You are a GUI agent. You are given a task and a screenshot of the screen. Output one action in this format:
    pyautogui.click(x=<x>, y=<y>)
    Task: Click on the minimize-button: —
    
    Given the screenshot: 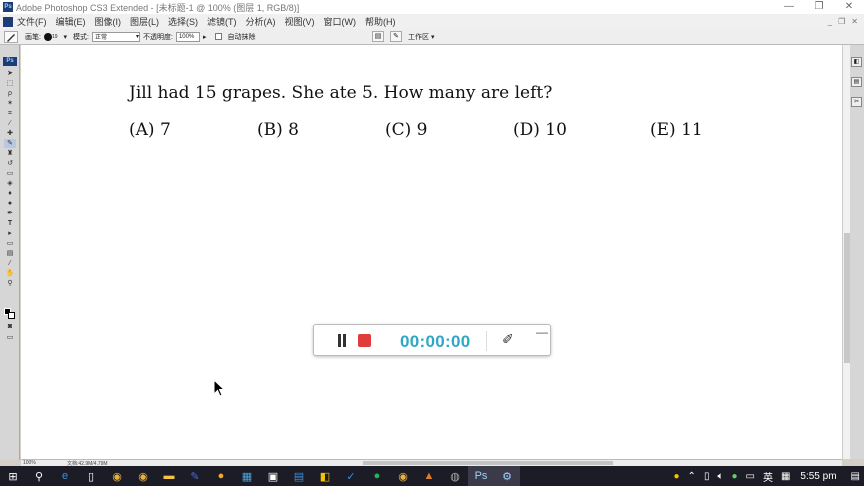 What is the action you would take?
    pyautogui.click(x=789, y=7)
    